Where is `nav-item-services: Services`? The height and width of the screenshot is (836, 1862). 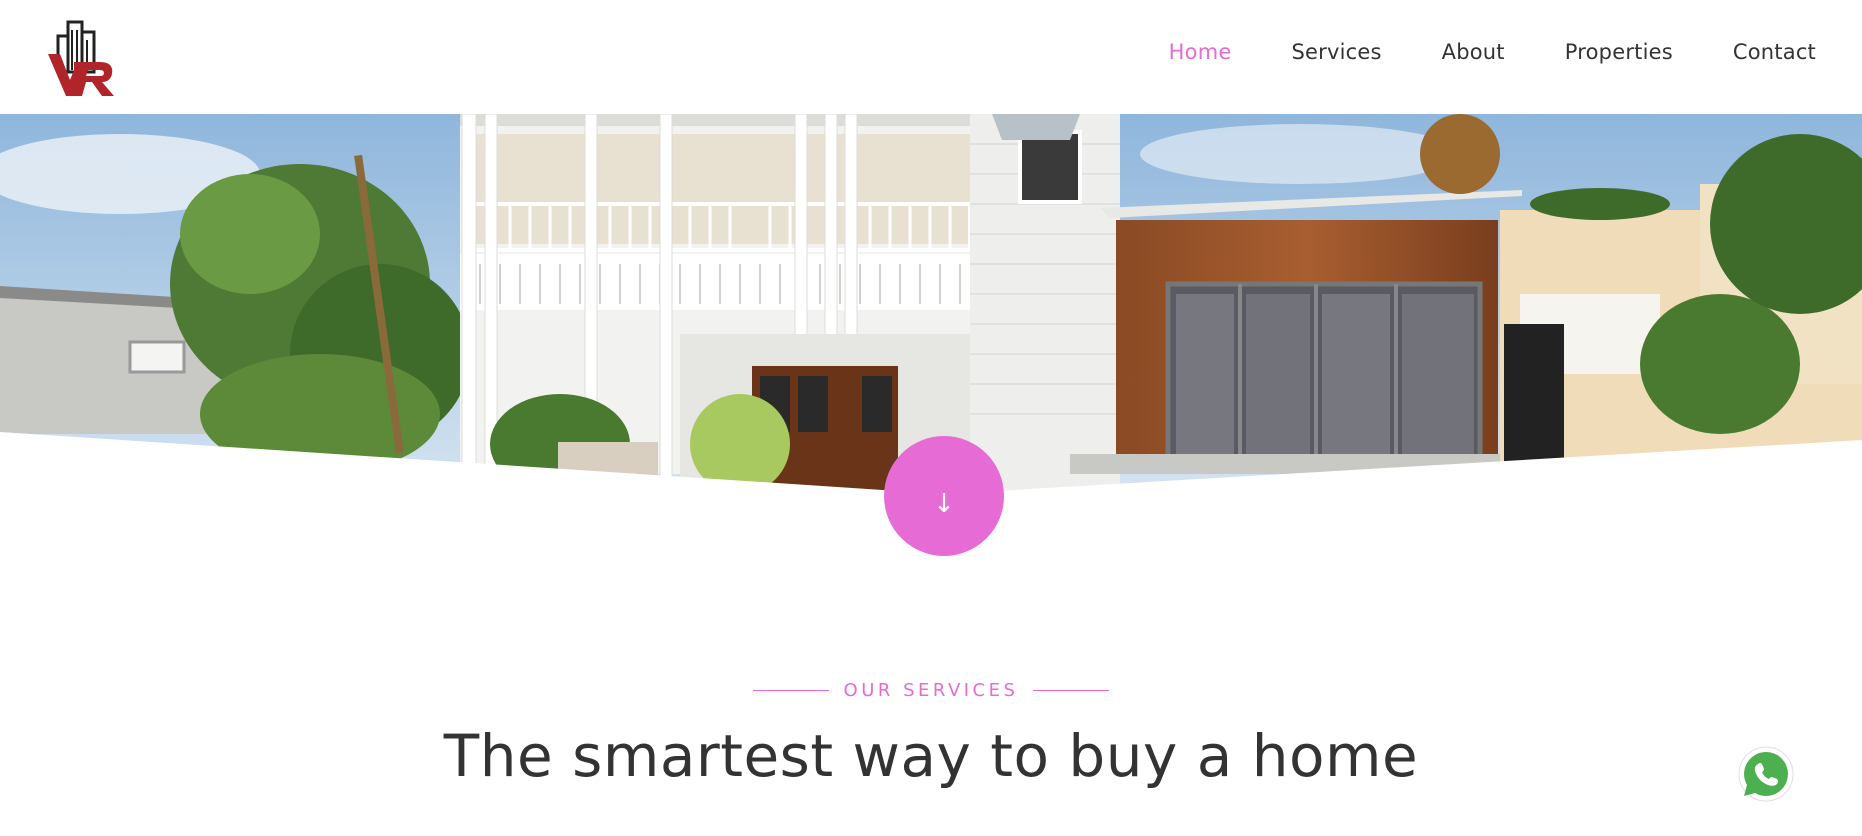
nav-item-services: Services is located at coordinates (1337, 52).